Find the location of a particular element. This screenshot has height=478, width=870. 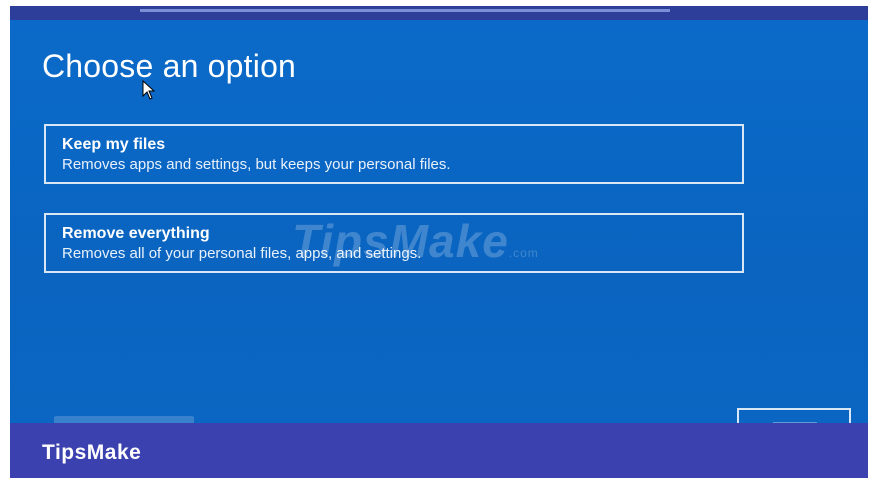

option-title: Keep my files is located at coordinates (114, 144).